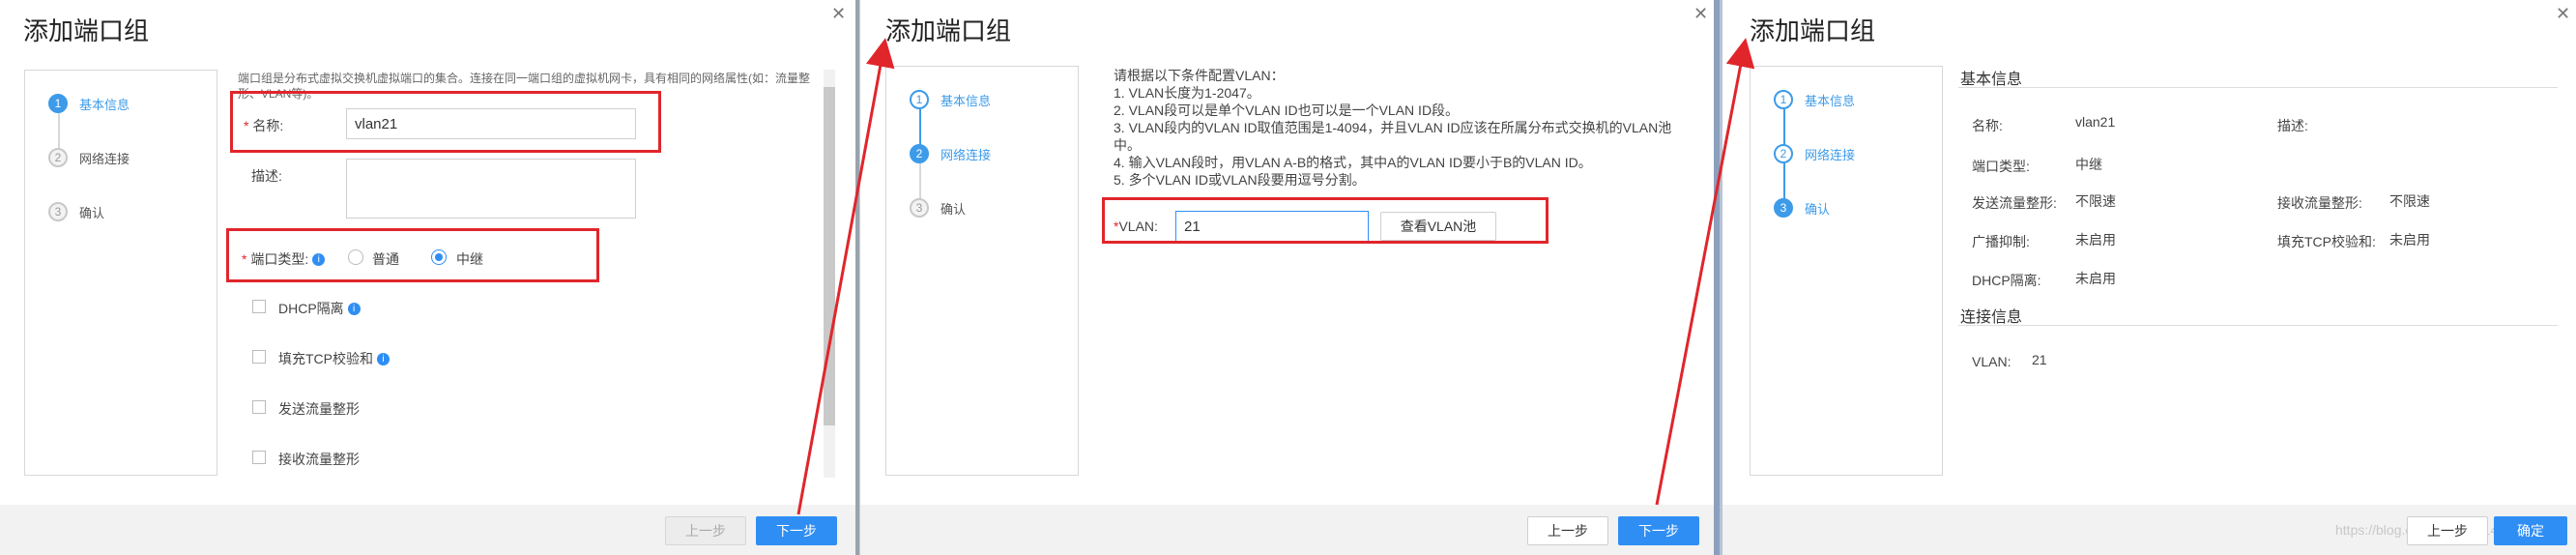 This screenshot has height=555, width=2576. I want to click on field-label: 广播抑制:, so click(2001, 242).